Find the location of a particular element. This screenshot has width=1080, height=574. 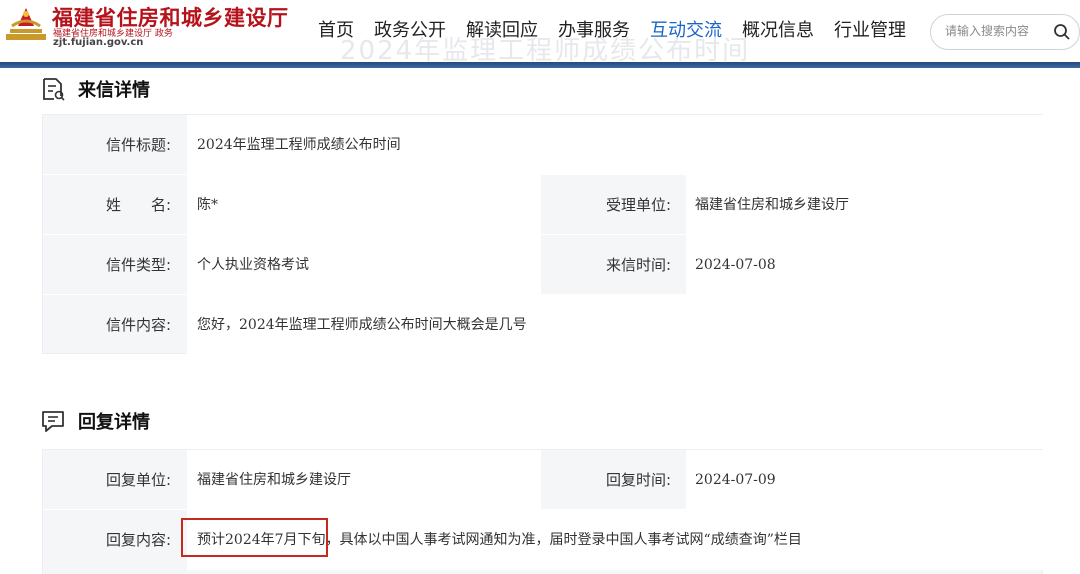

header-divider-bar is located at coordinates (540, 65).